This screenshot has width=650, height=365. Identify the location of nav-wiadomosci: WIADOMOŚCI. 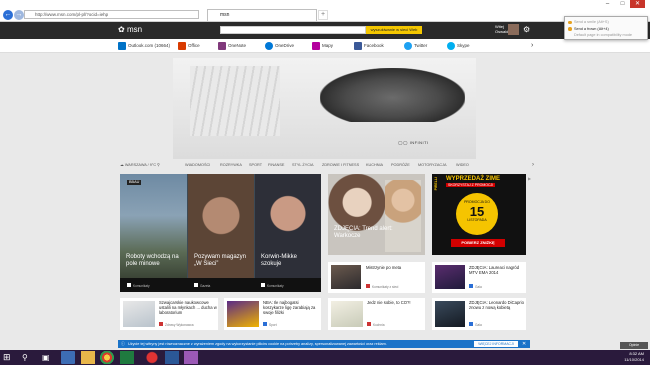
(197, 165).